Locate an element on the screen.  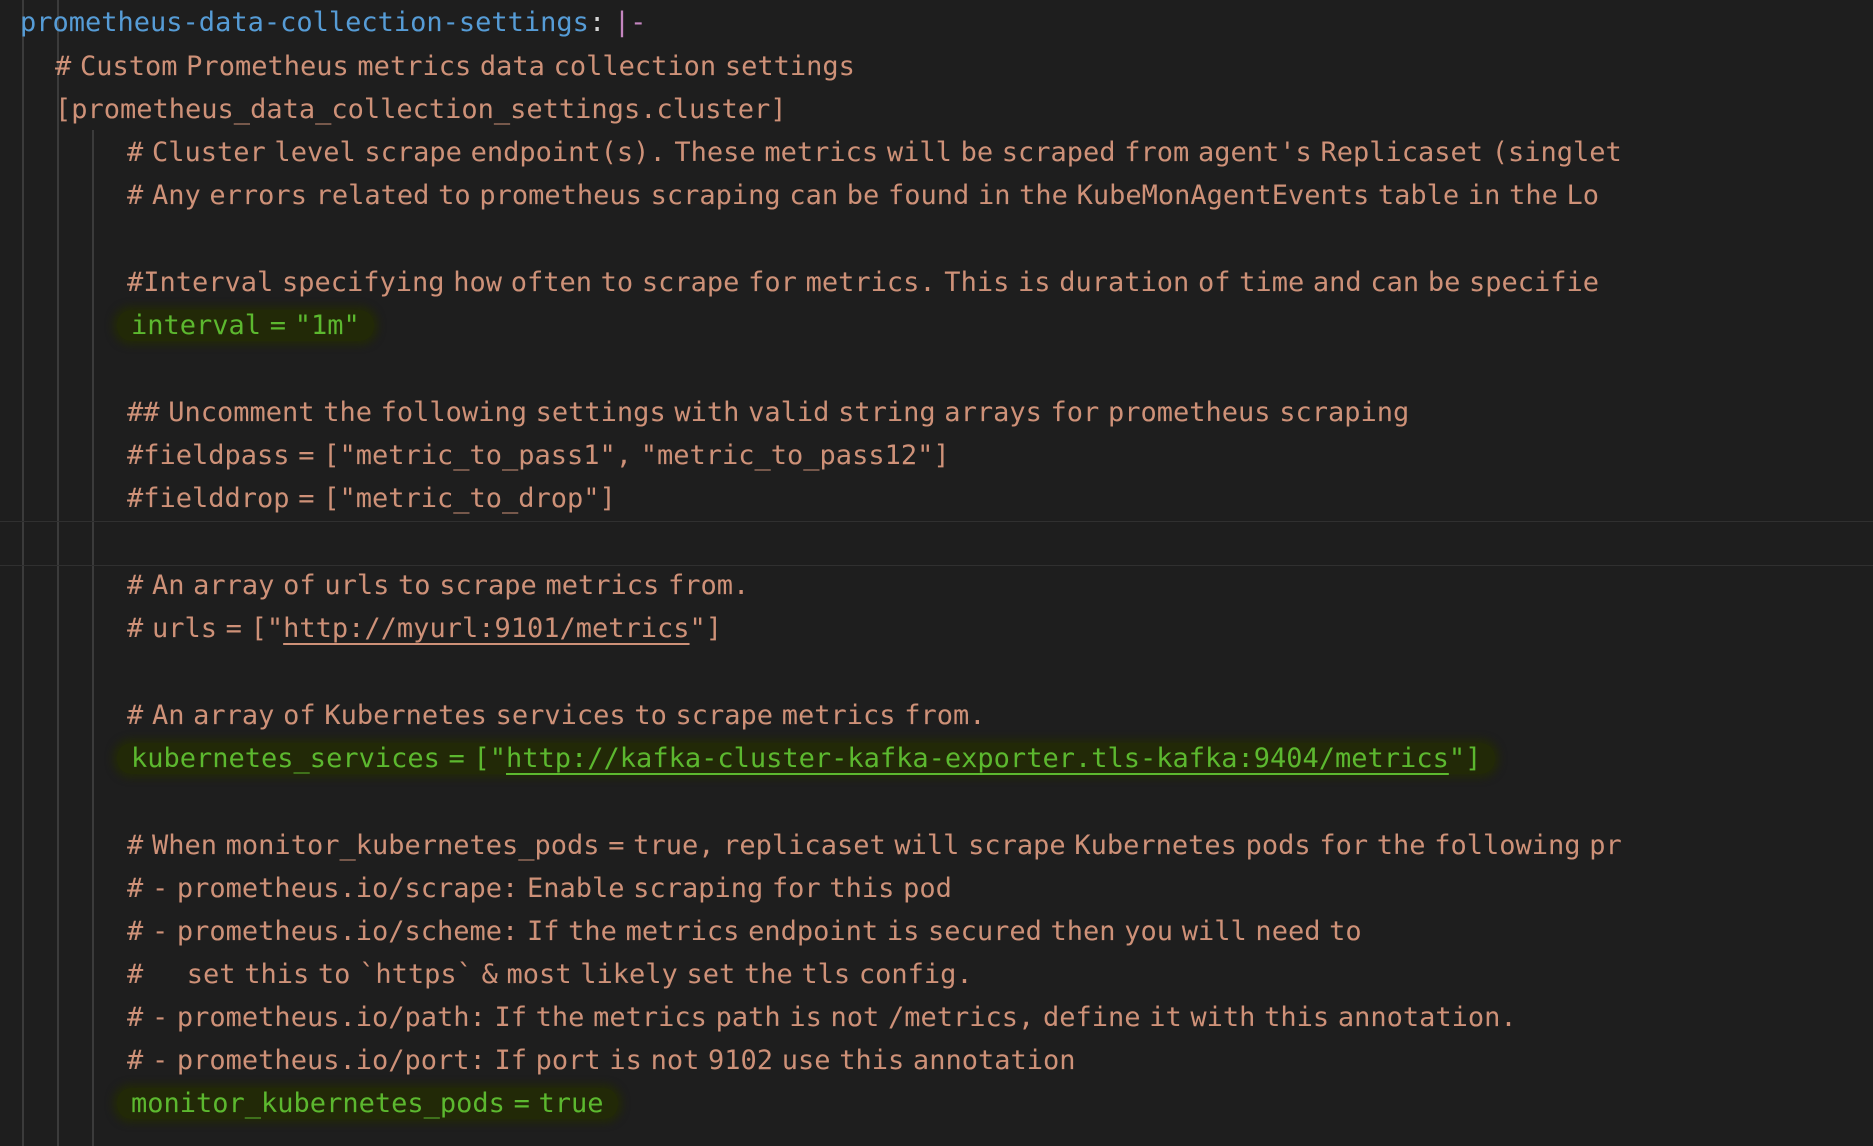
code-line-12: # urls = ["http://myurl:9101/metrics"] is located at coordinates (424, 628).